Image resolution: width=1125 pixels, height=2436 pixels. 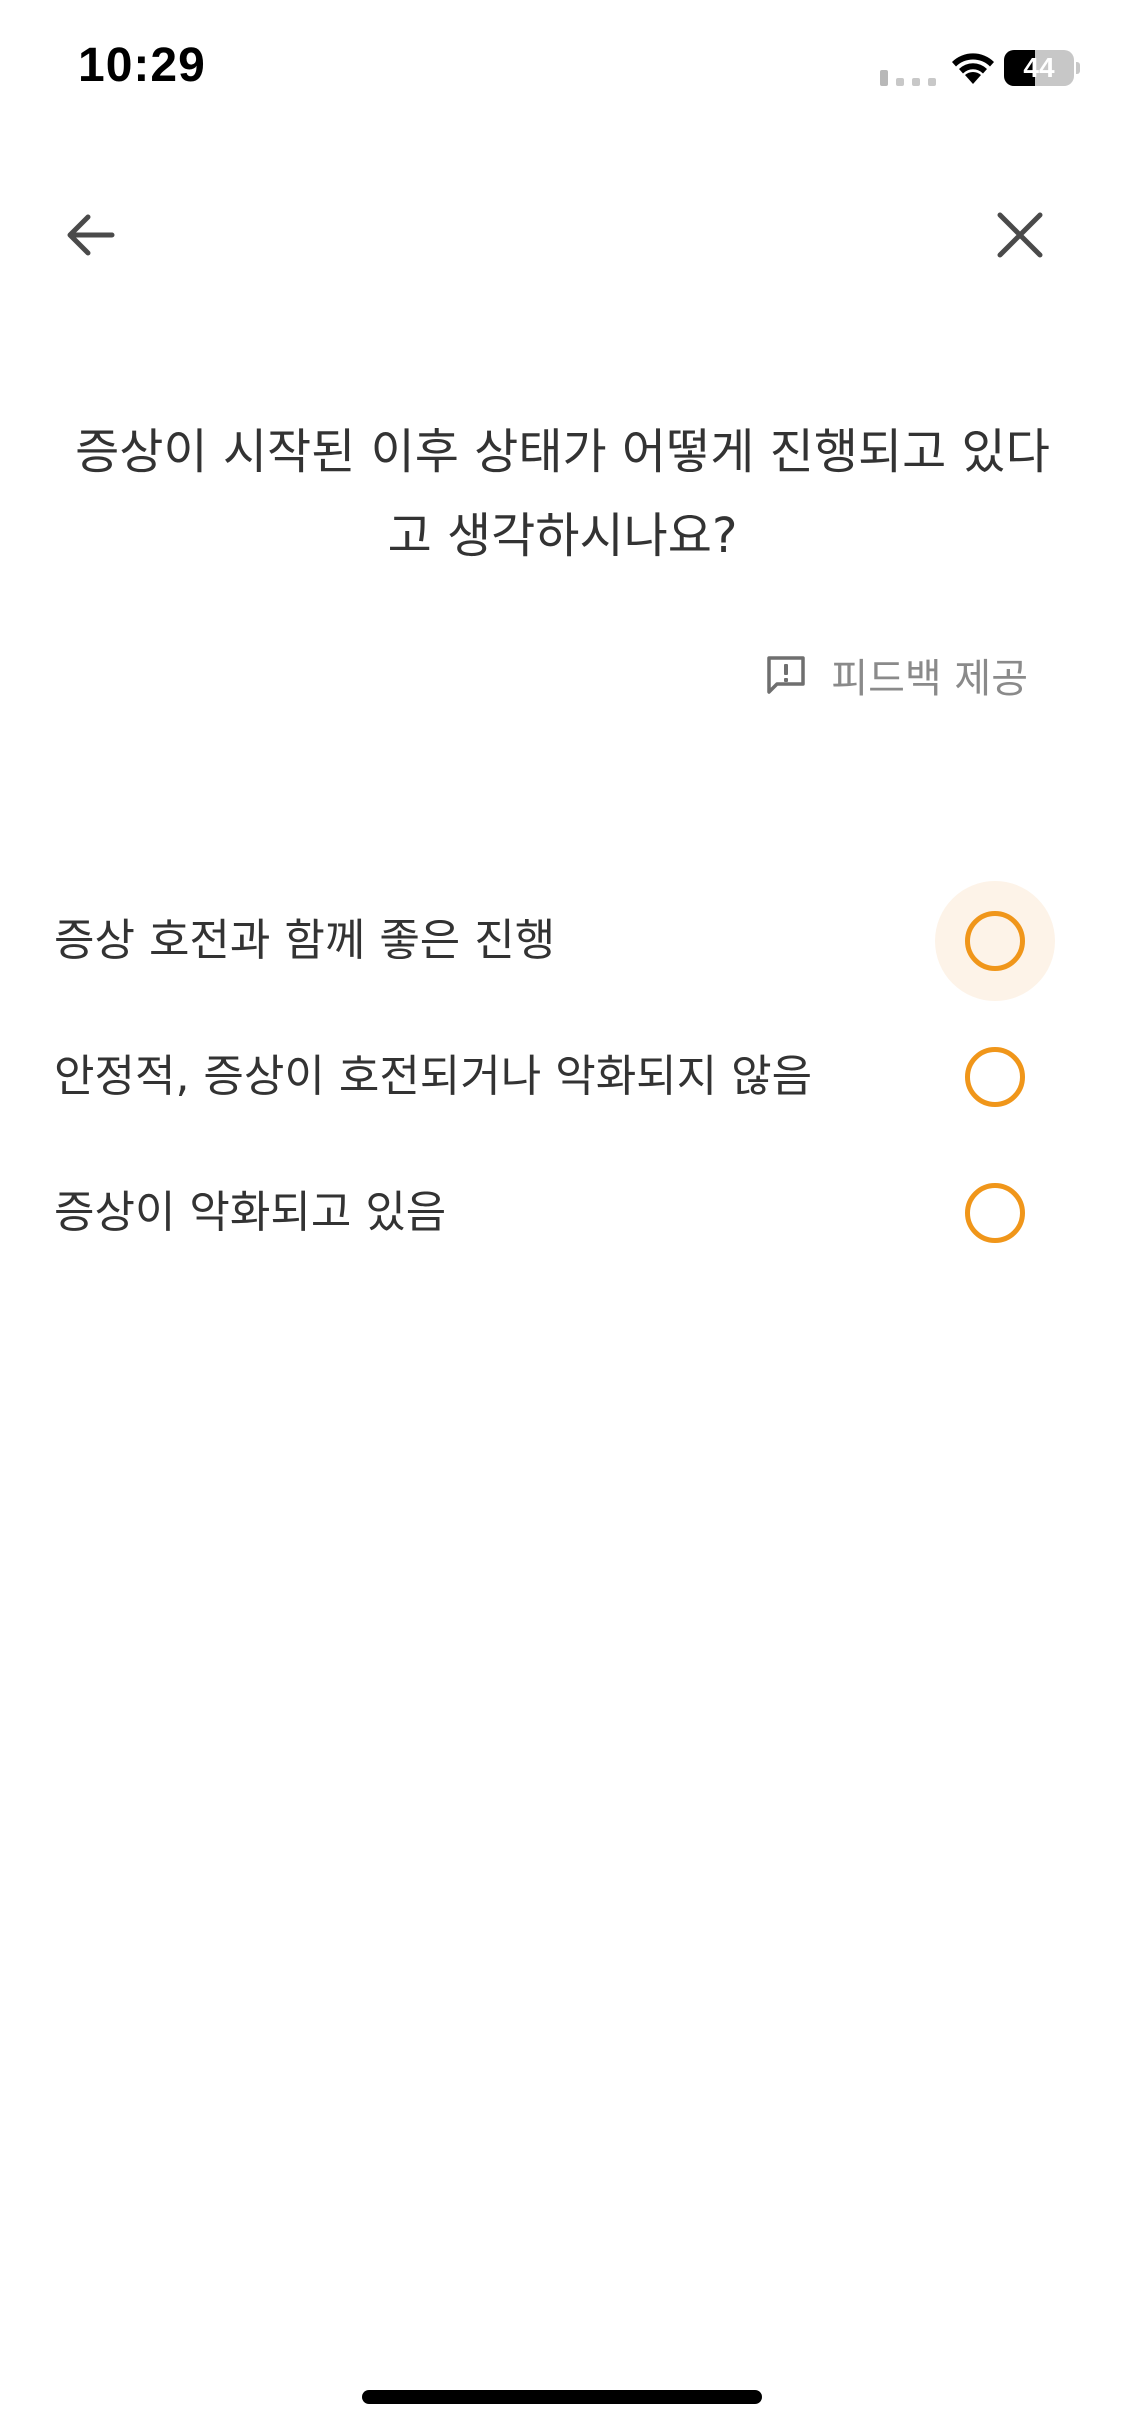 I want to click on option-improving: 증상 호전과 함께 좋은 진행, so click(x=562, y=941).